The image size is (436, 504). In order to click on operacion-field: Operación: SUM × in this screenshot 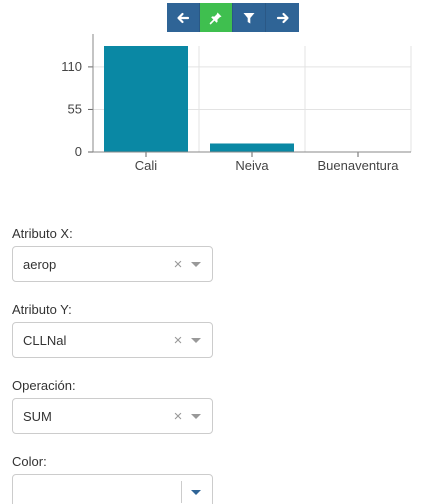, I will do `click(112, 406)`.